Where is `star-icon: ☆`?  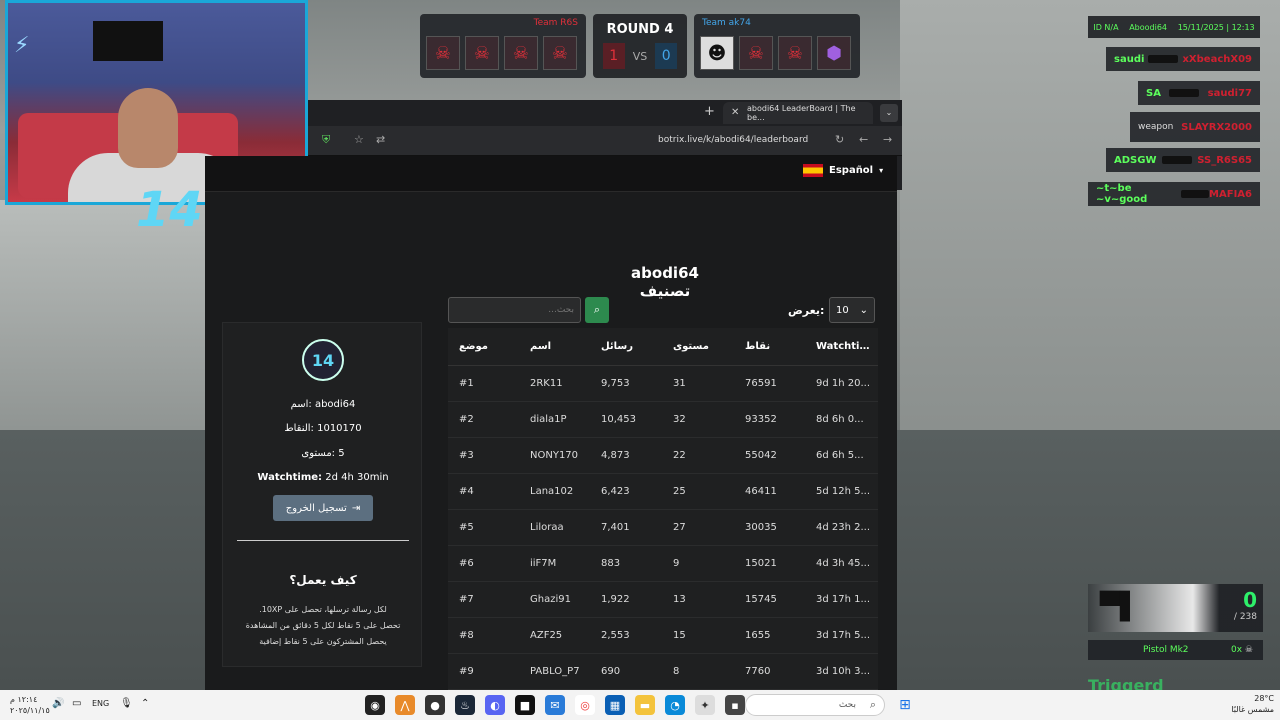 star-icon: ☆ is located at coordinates (359, 139).